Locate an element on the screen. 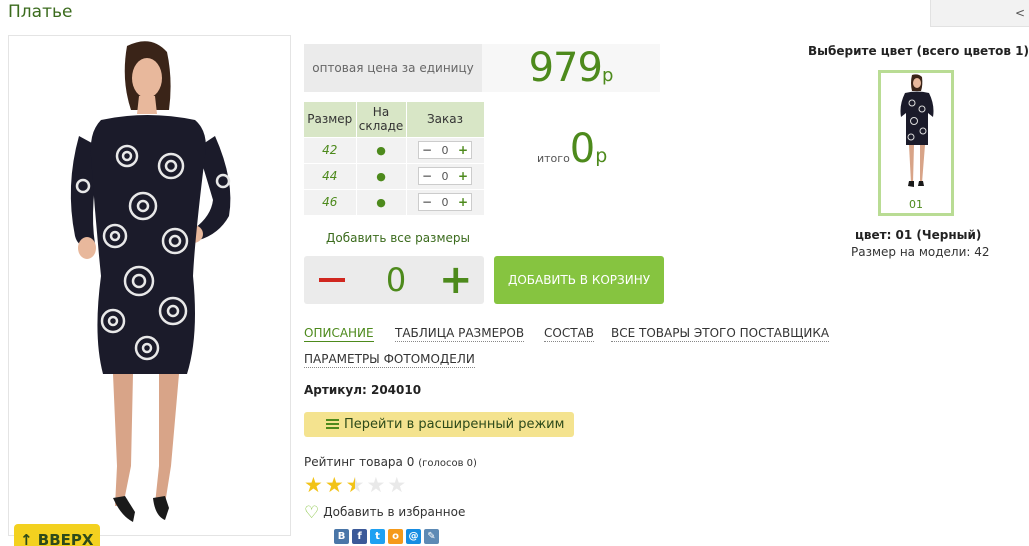 The image size is (1029, 546). header-order: Заказ is located at coordinates (445, 119).